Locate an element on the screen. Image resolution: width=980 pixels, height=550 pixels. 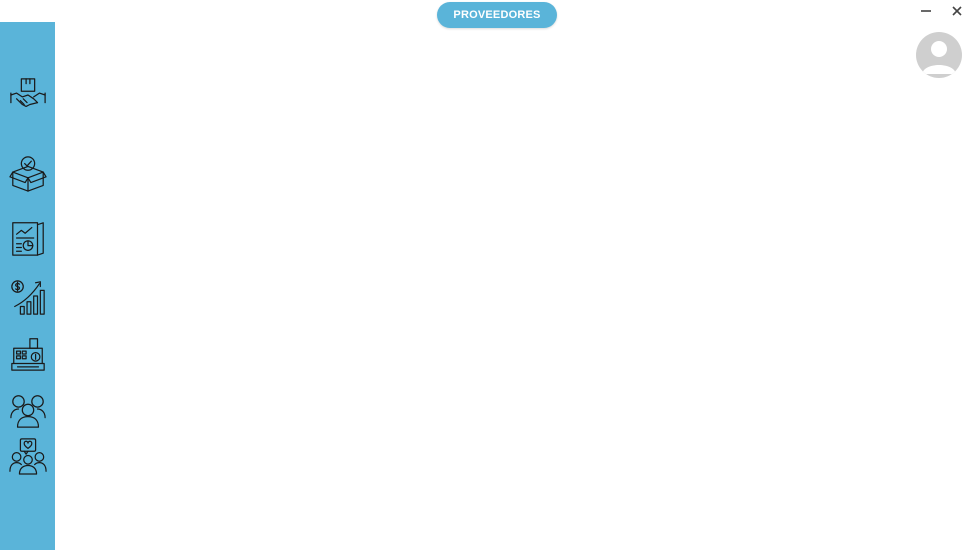
people-heart-icon is located at coordinates (28, 456).